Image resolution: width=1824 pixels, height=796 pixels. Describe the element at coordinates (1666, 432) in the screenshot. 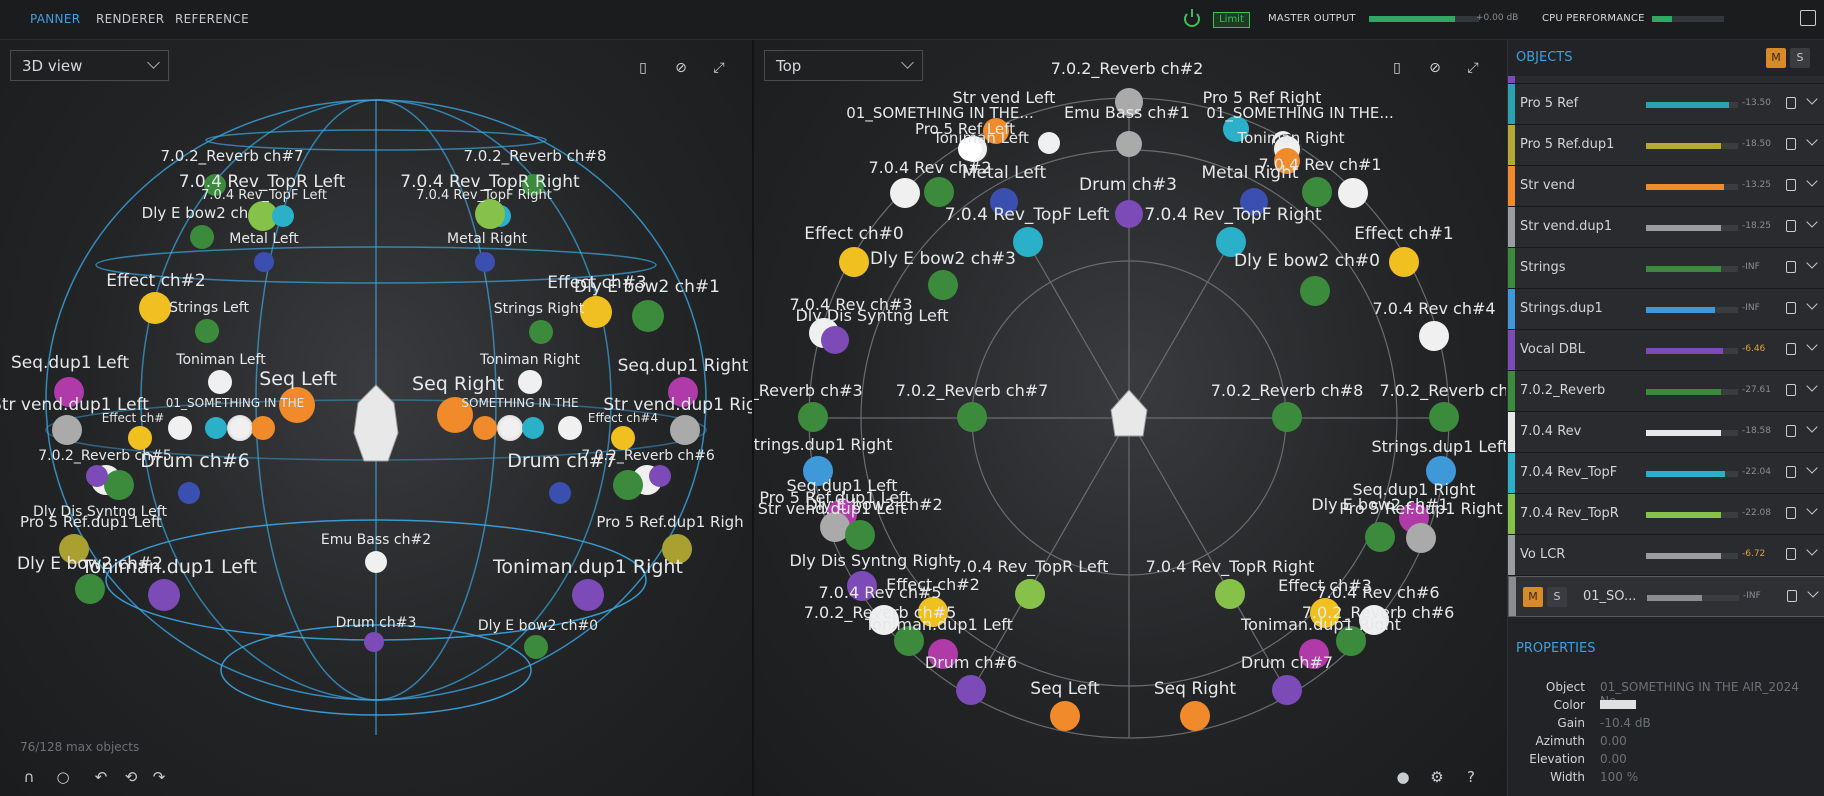

I see `object-row: 7.0.4 Rev -18.58` at that location.